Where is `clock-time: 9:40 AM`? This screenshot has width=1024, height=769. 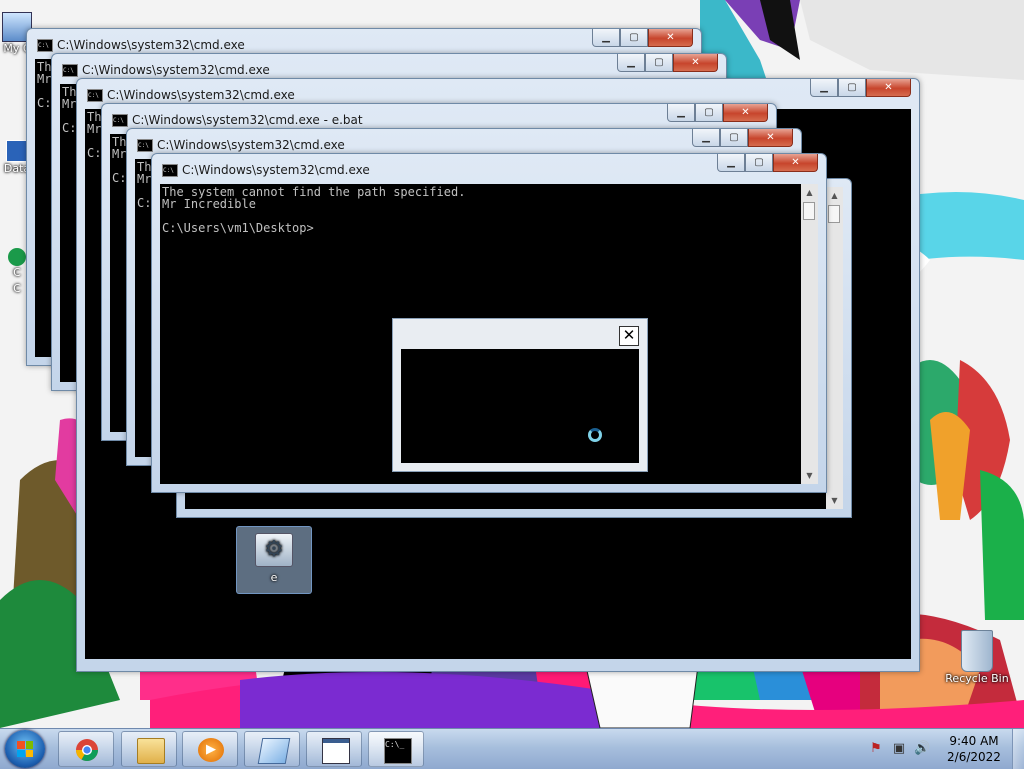 clock-time: 9:40 AM is located at coordinates (974, 741).